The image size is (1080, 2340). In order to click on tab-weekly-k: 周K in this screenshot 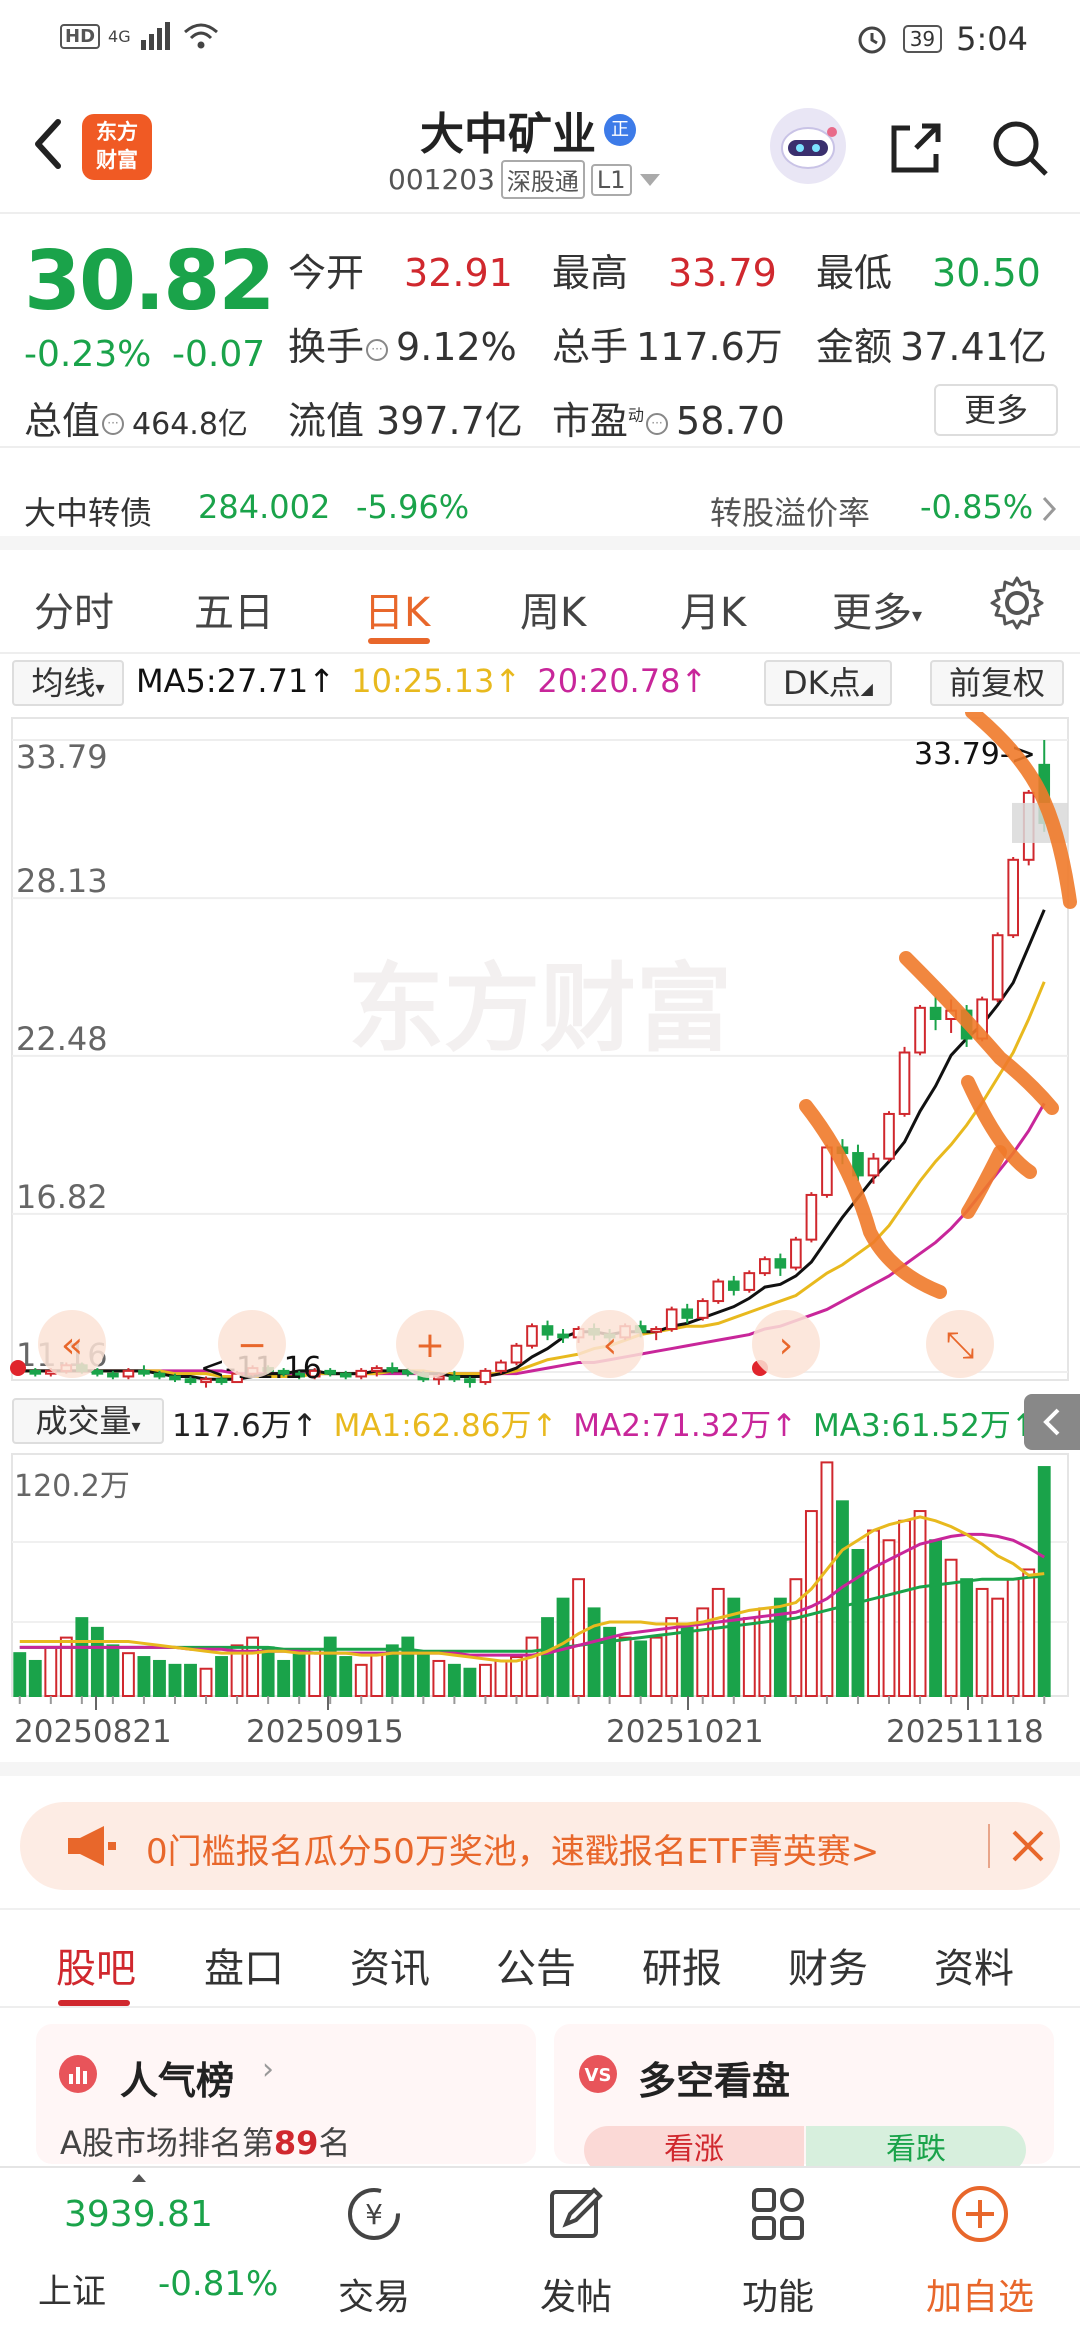, I will do `click(553, 609)`.